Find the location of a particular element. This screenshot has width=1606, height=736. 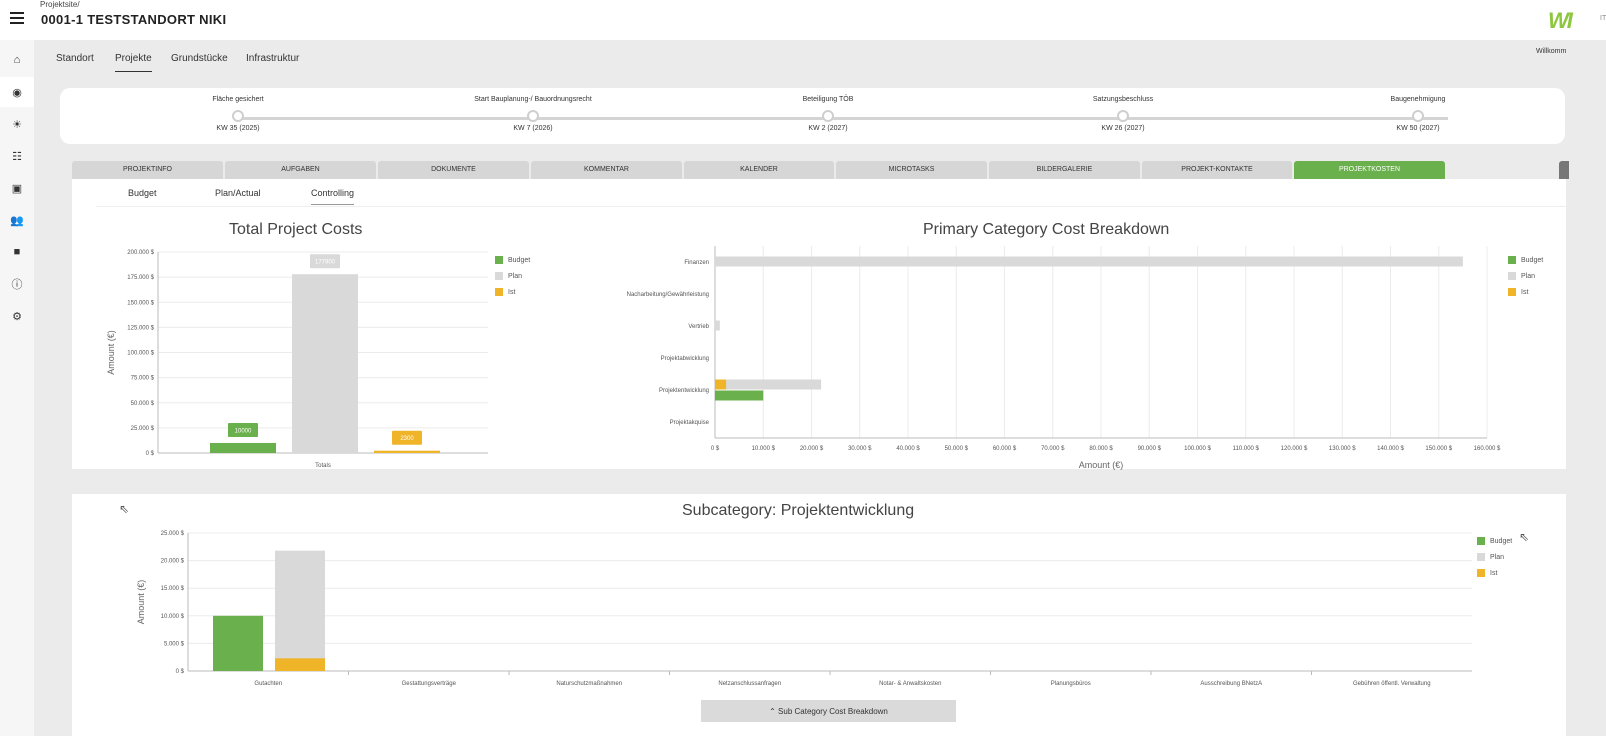

y-tick-label: 25.000 $ is located at coordinates (173, 534).